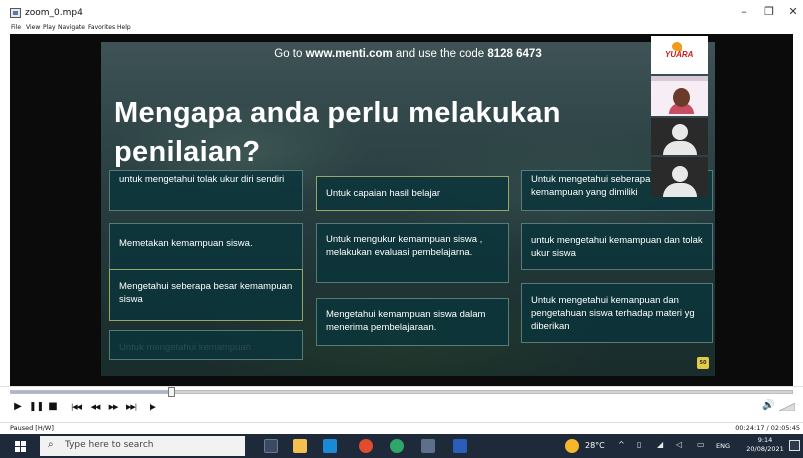 The width and height of the screenshot is (803, 458). What do you see at coordinates (428, 446) in the screenshot?
I see `media-player-icon` at bounding box center [428, 446].